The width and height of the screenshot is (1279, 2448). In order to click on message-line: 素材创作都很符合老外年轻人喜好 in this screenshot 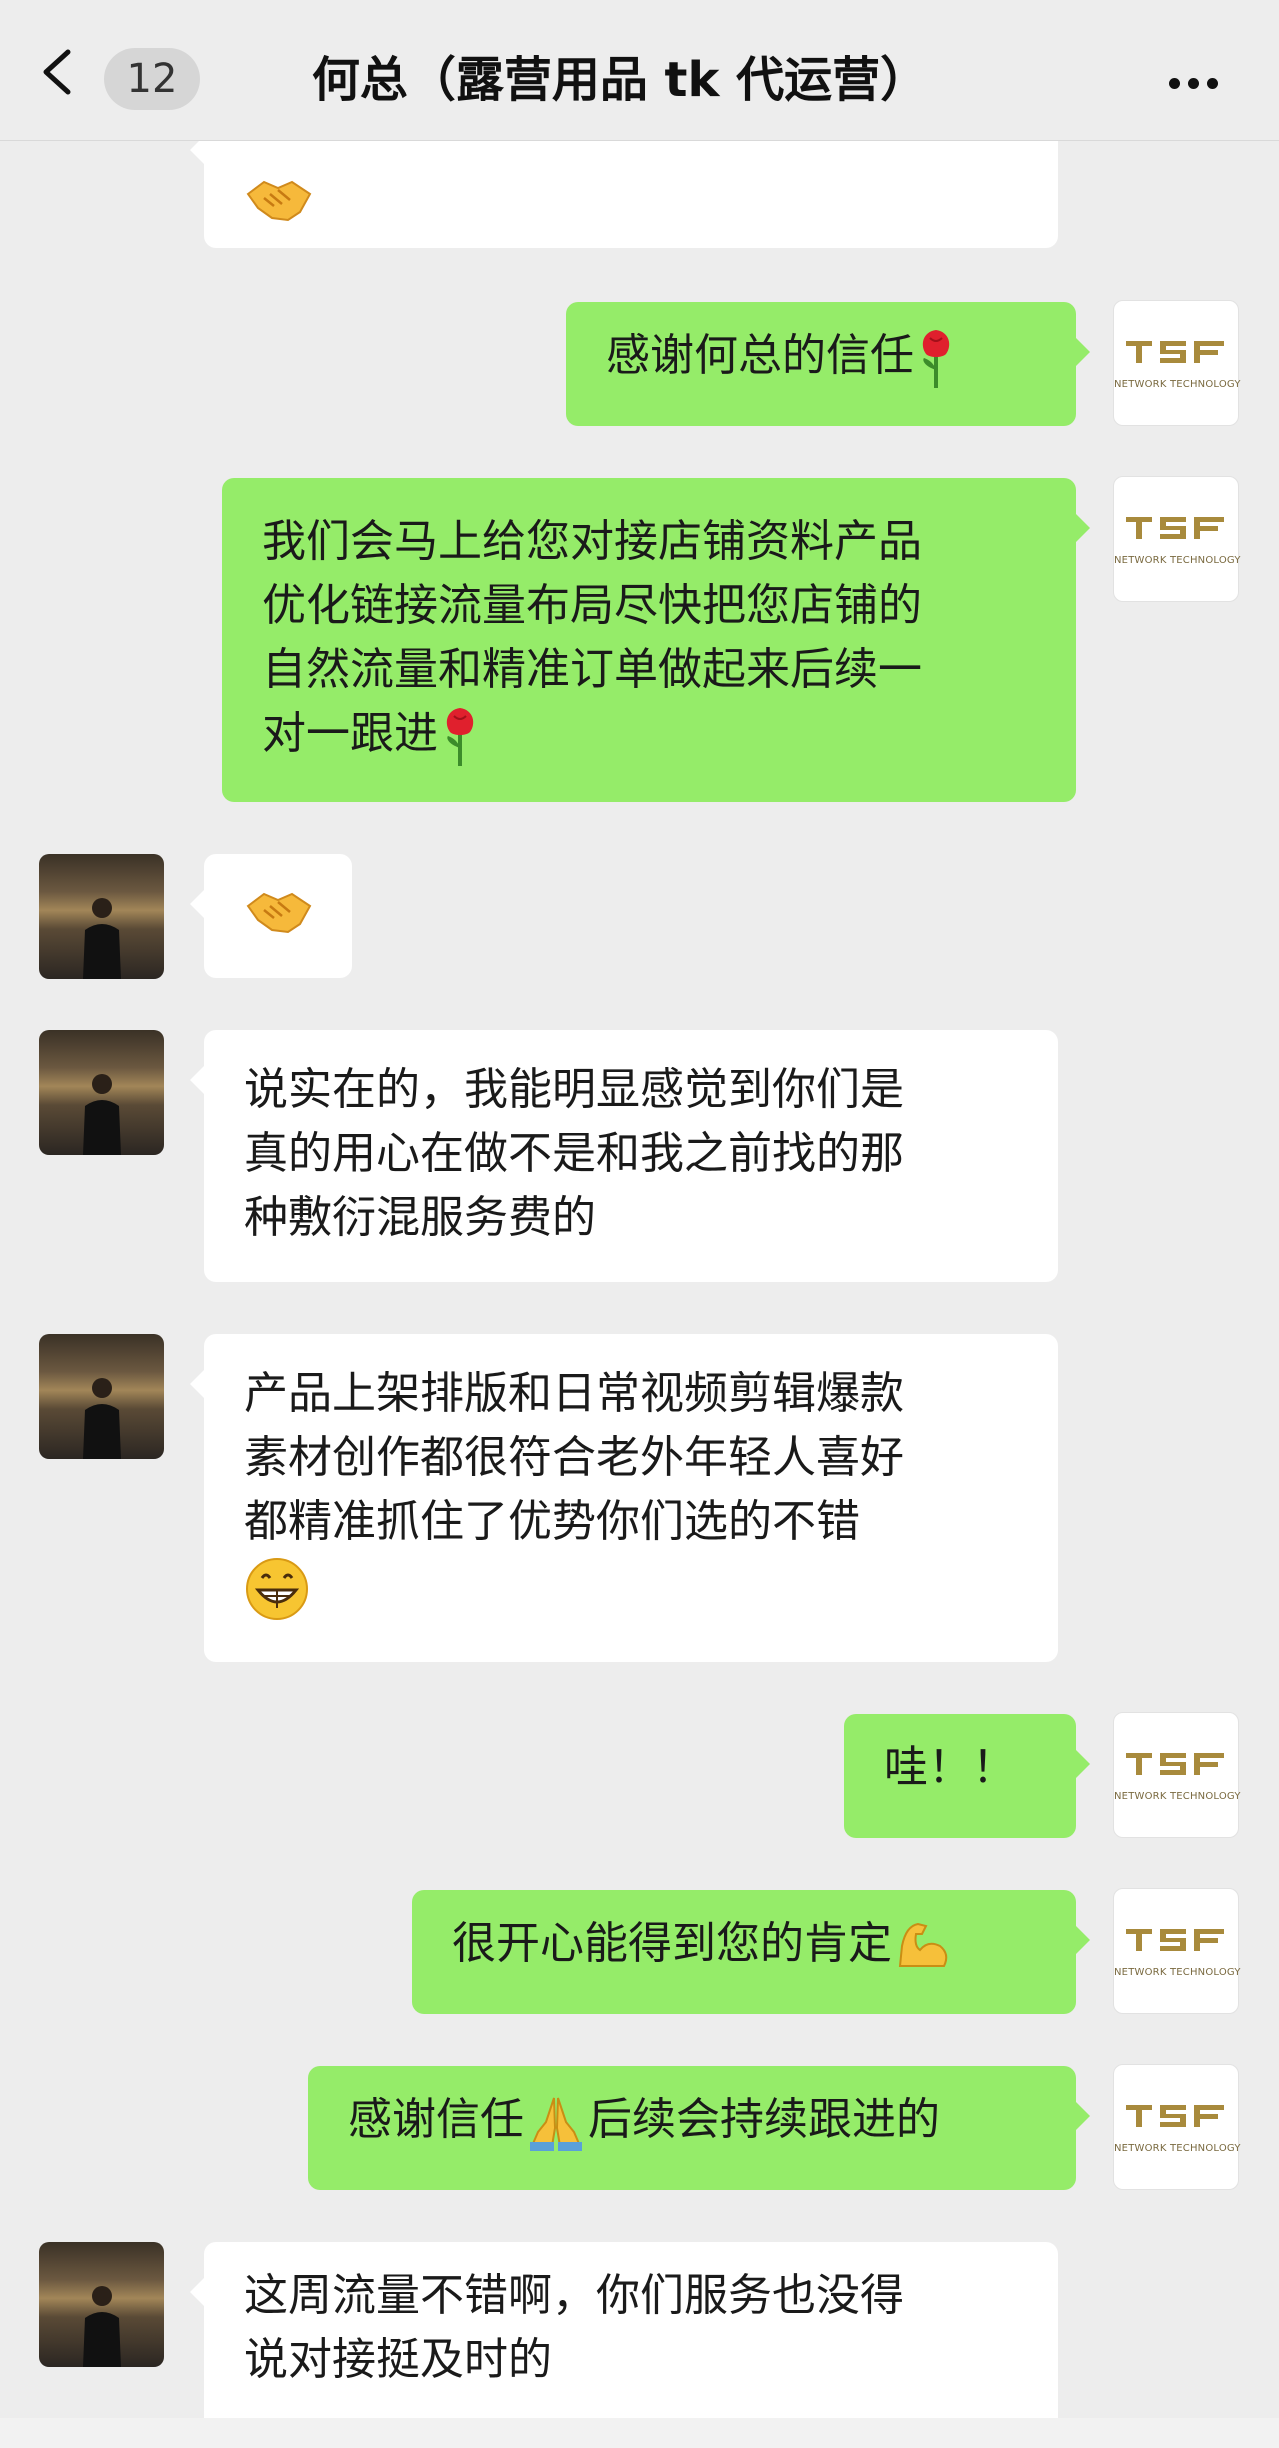, I will do `click(574, 1457)`.